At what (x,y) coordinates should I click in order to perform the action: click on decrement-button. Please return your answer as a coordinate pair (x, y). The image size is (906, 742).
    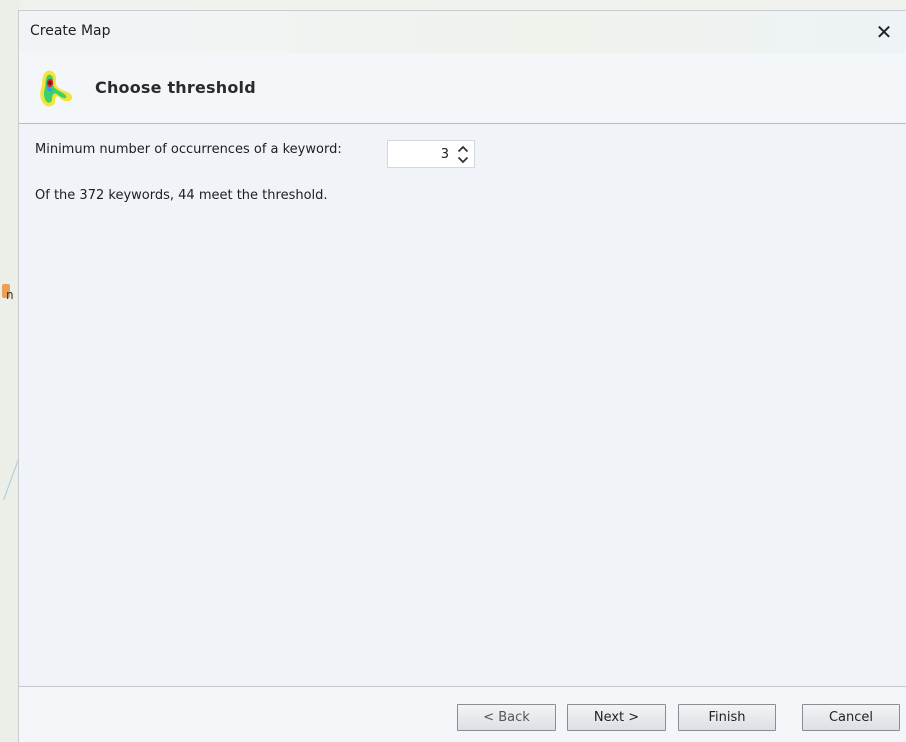
    Looking at the image, I should click on (463, 159).